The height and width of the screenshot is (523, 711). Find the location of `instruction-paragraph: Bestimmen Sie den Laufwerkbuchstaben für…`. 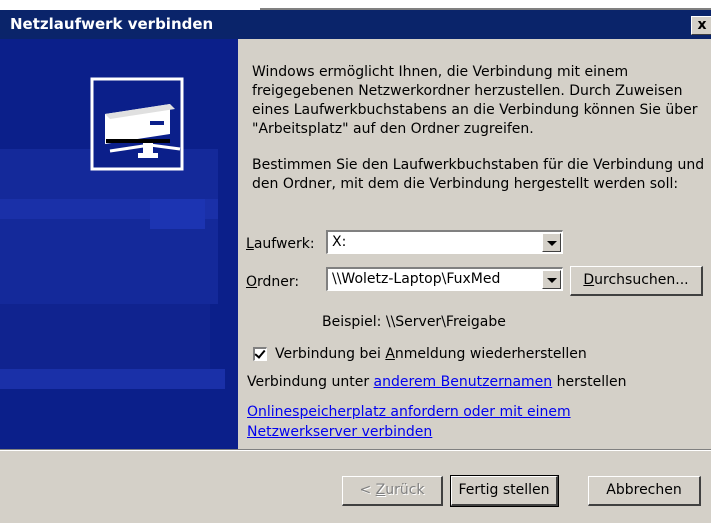

instruction-paragraph: Bestimmen Sie den Laufwerkbuchstaben für… is located at coordinates (478, 174).